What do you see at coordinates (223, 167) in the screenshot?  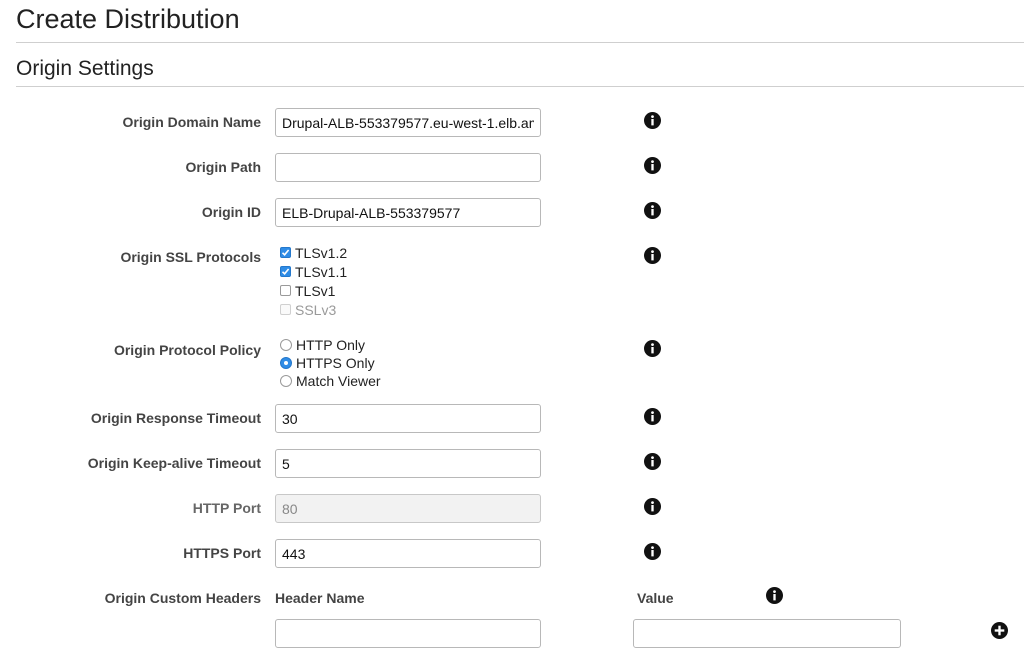 I see `origin-path-label: Origin Path` at bounding box center [223, 167].